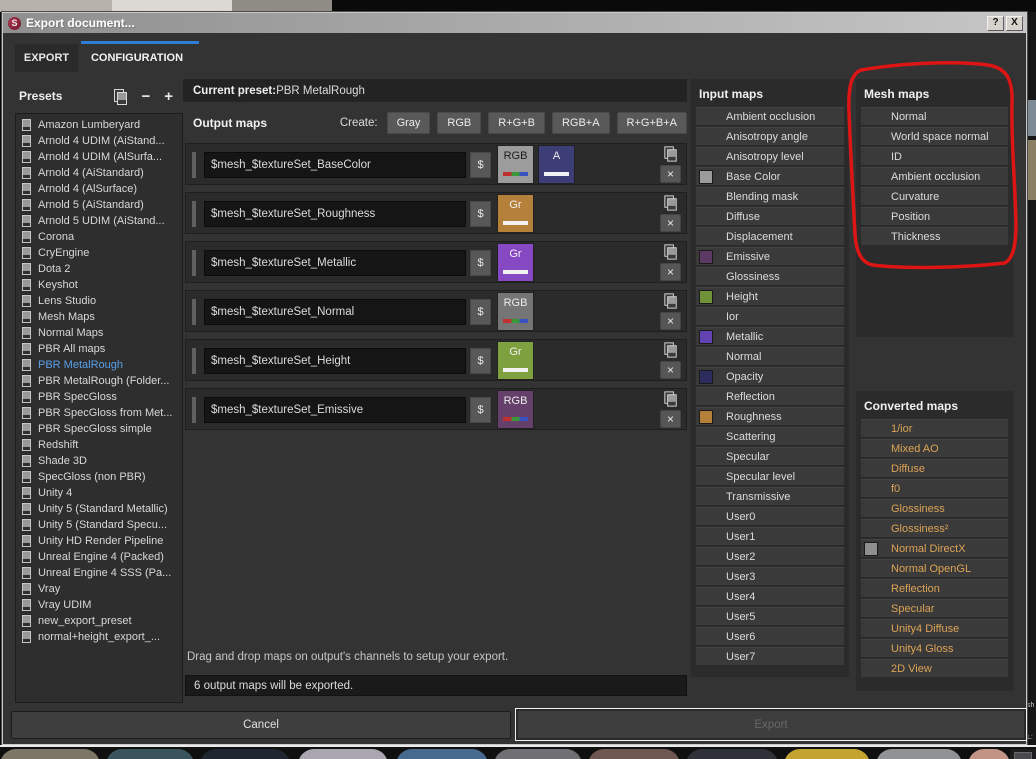 This screenshot has width=1036, height=759. I want to click on preset-item: new_export_preset, so click(101, 621).